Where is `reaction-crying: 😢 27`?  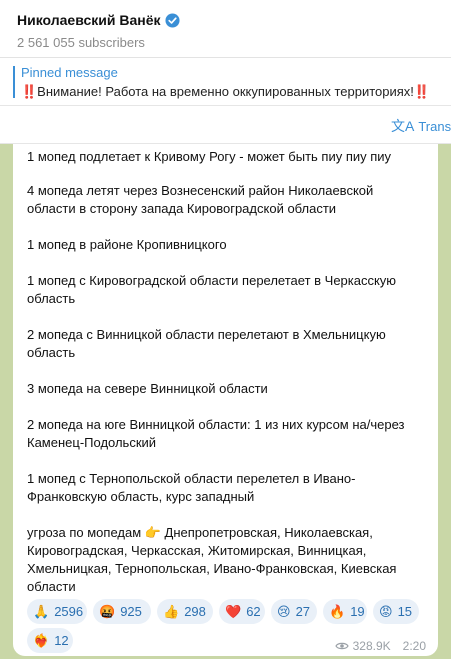 reaction-crying: 😢 27 is located at coordinates (294, 611).